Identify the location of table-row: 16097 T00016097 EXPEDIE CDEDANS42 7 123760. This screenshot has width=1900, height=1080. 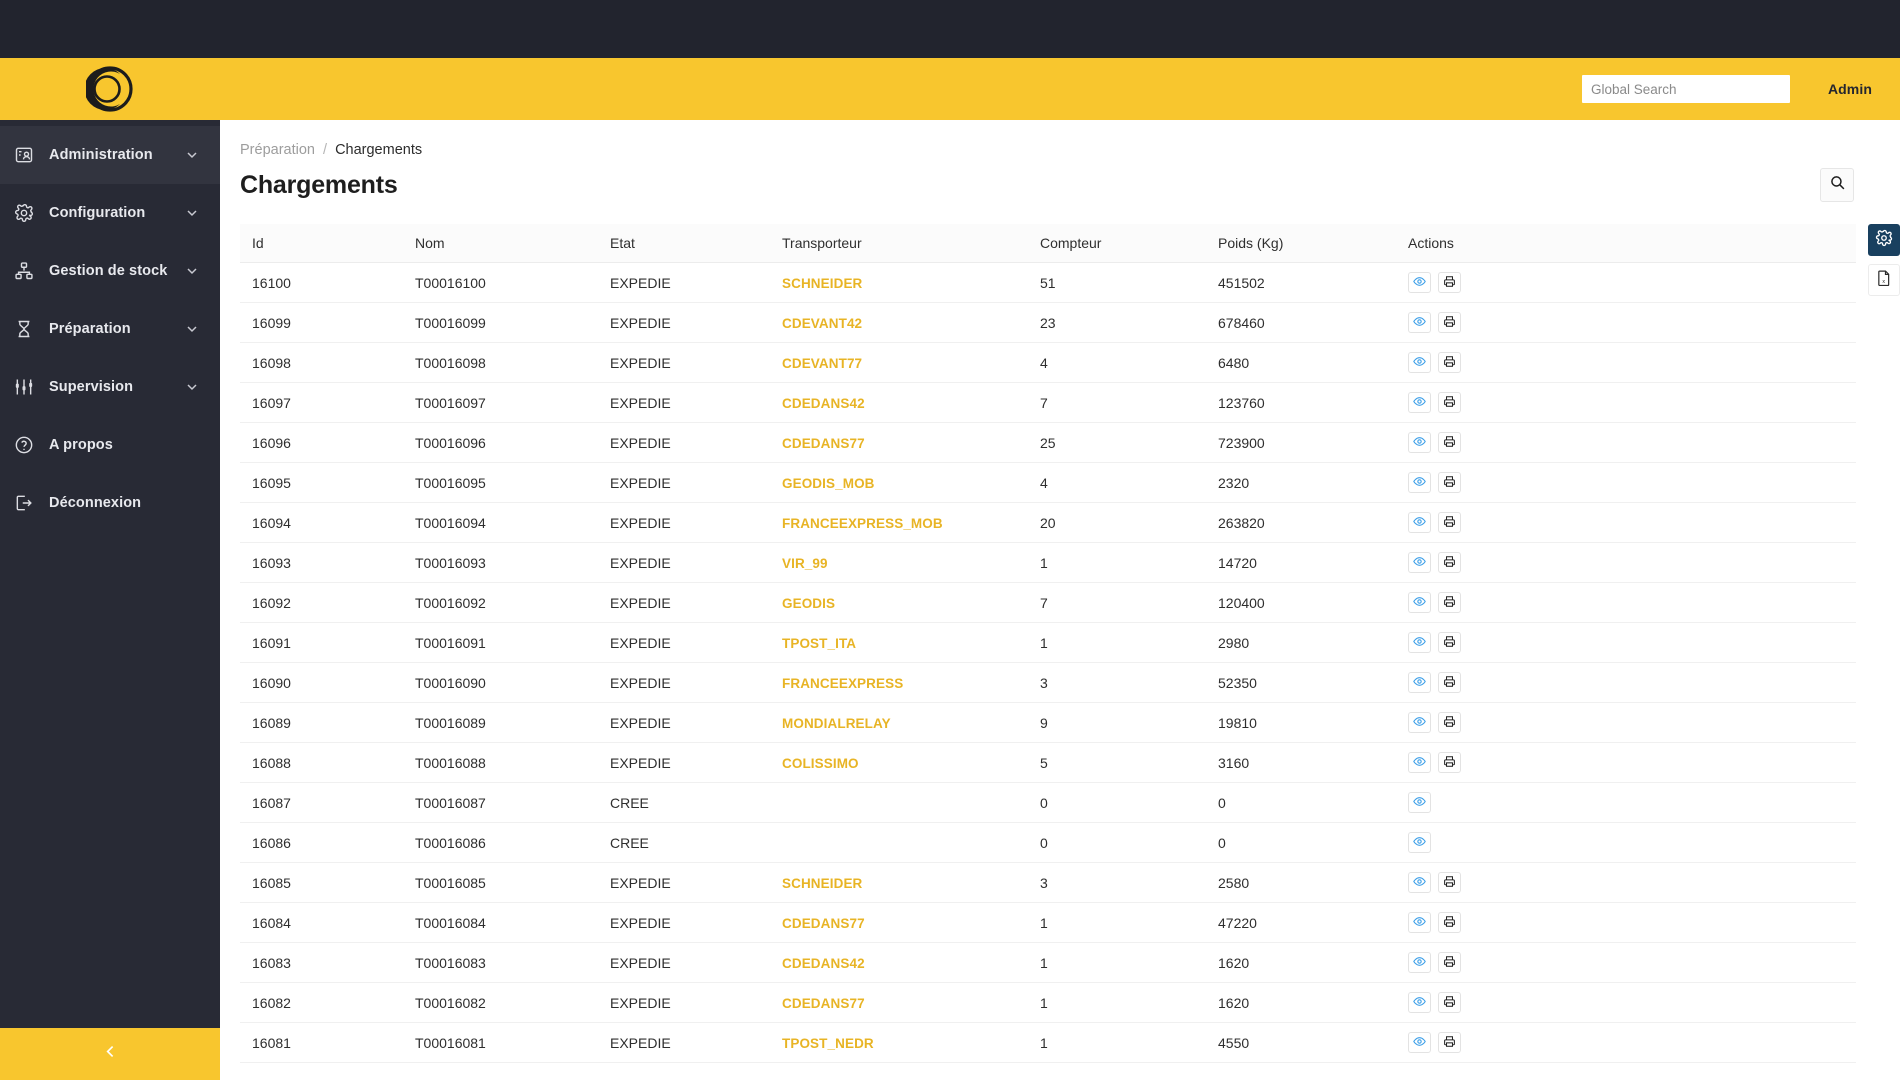
(1048, 402).